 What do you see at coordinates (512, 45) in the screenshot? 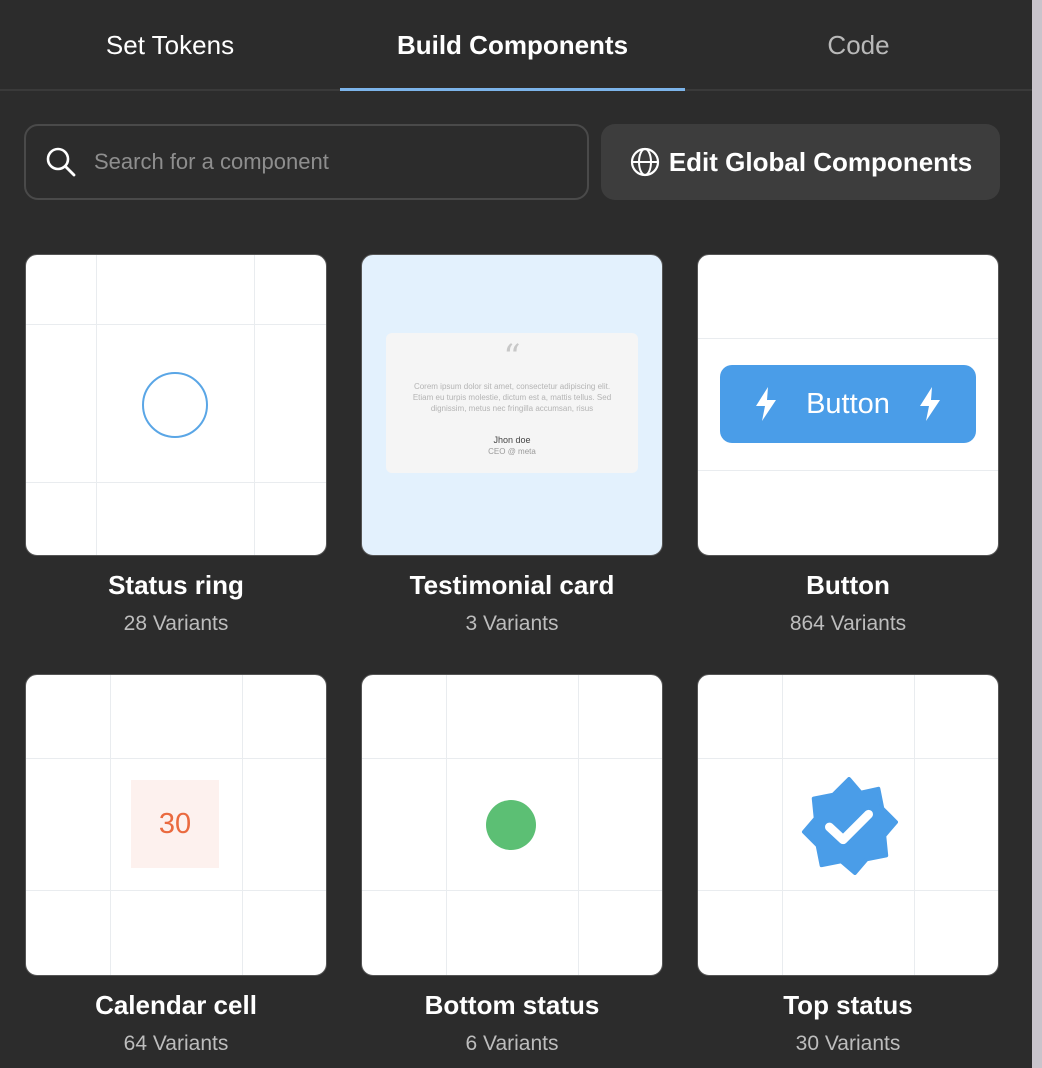
I see `tab-build-components: Build Components` at bounding box center [512, 45].